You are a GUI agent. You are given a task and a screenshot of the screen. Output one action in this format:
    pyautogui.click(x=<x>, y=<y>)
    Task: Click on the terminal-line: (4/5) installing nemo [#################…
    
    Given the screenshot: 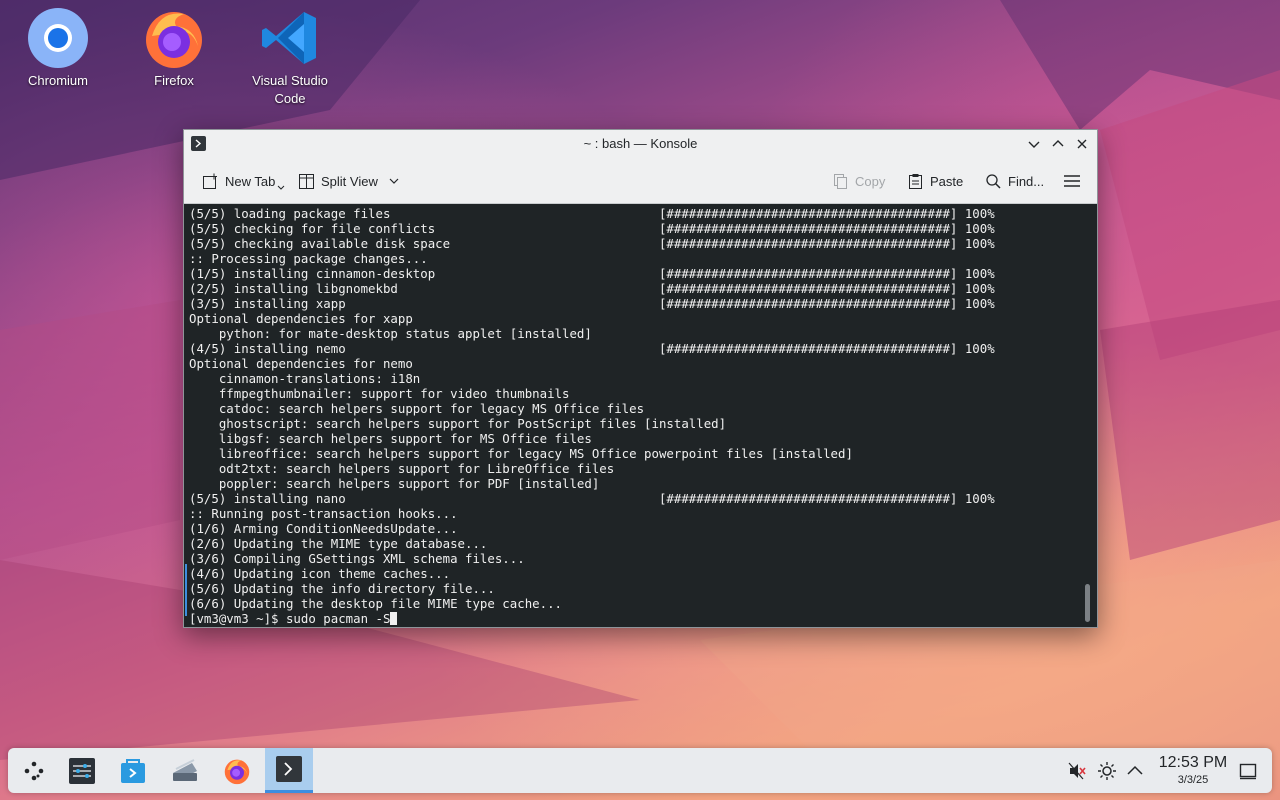 What is the action you would take?
    pyautogui.click(x=592, y=348)
    